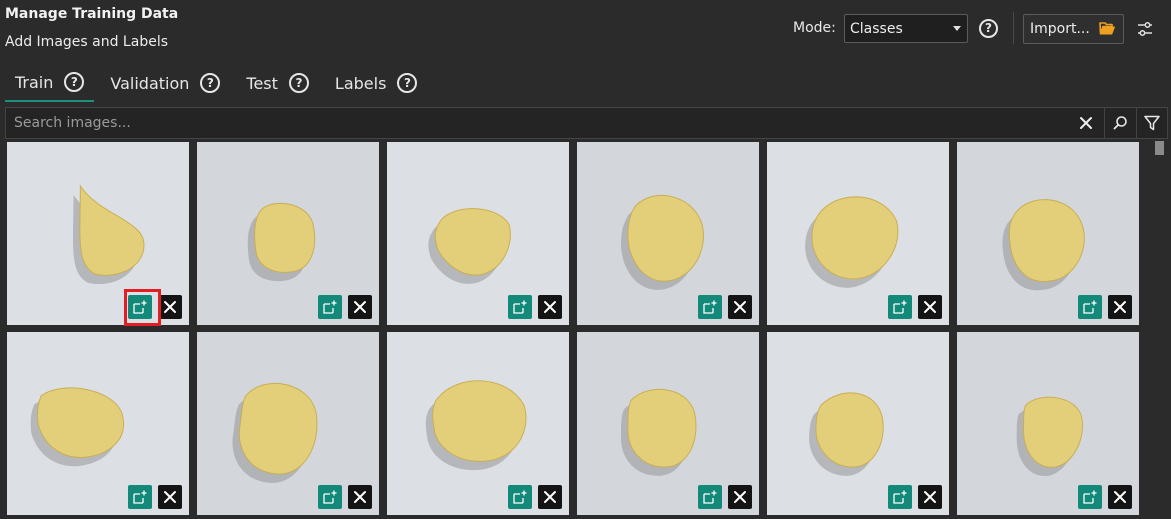  I want to click on tab-validation: Validation ?, so click(165, 83).